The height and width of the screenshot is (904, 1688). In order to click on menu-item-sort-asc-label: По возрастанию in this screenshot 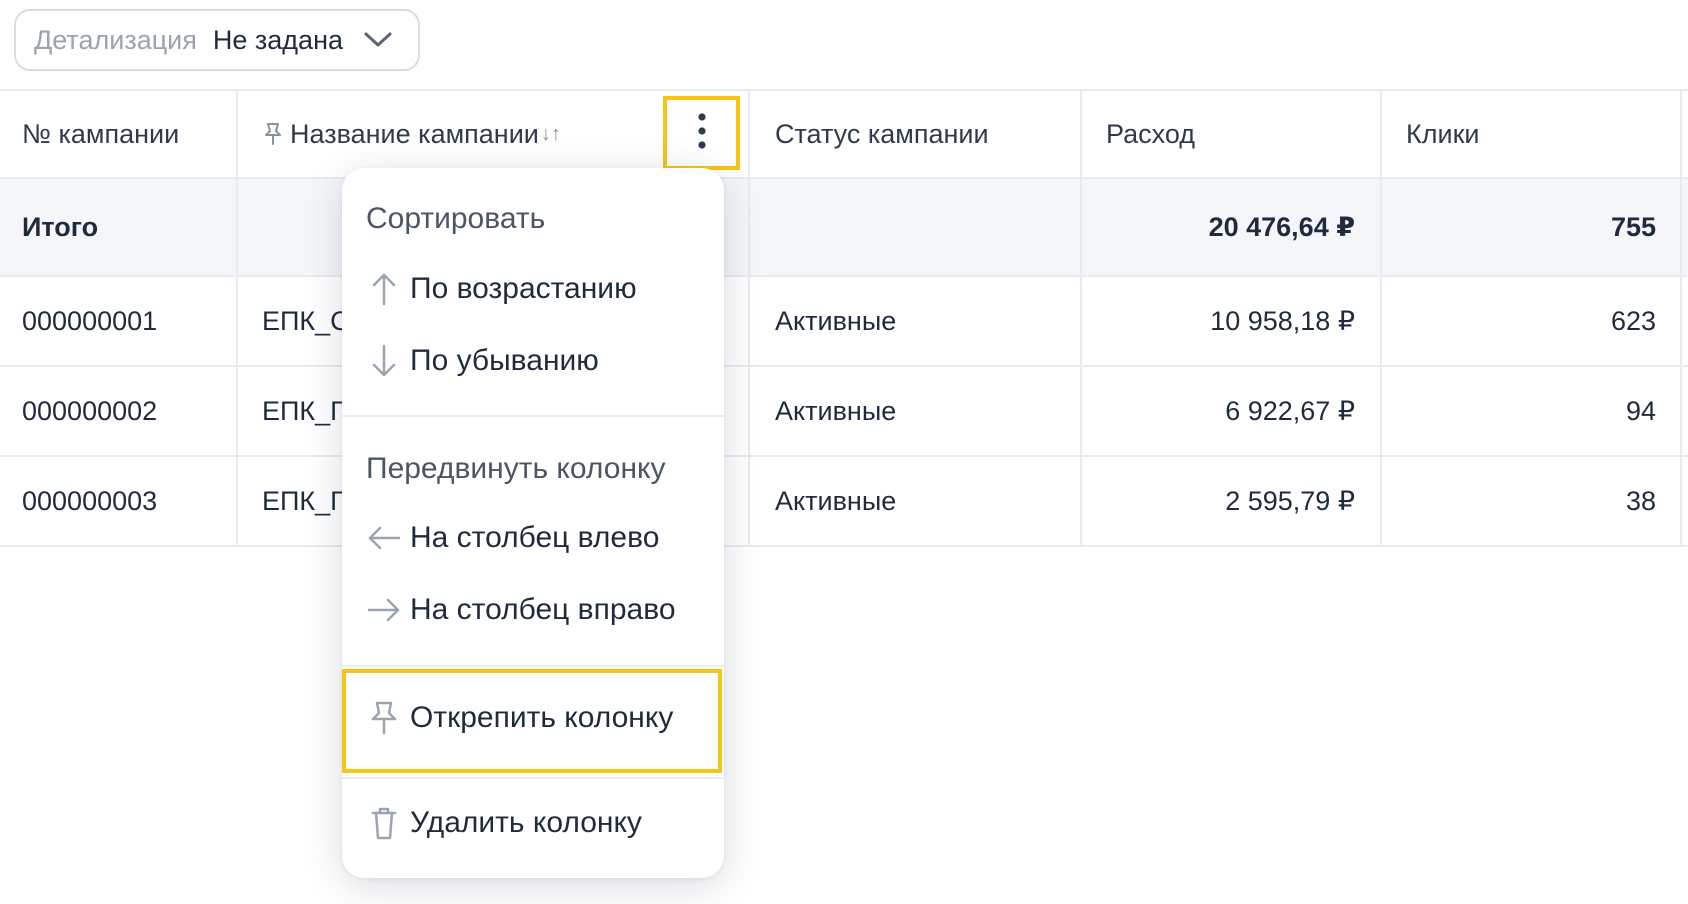, I will do `click(523, 288)`.